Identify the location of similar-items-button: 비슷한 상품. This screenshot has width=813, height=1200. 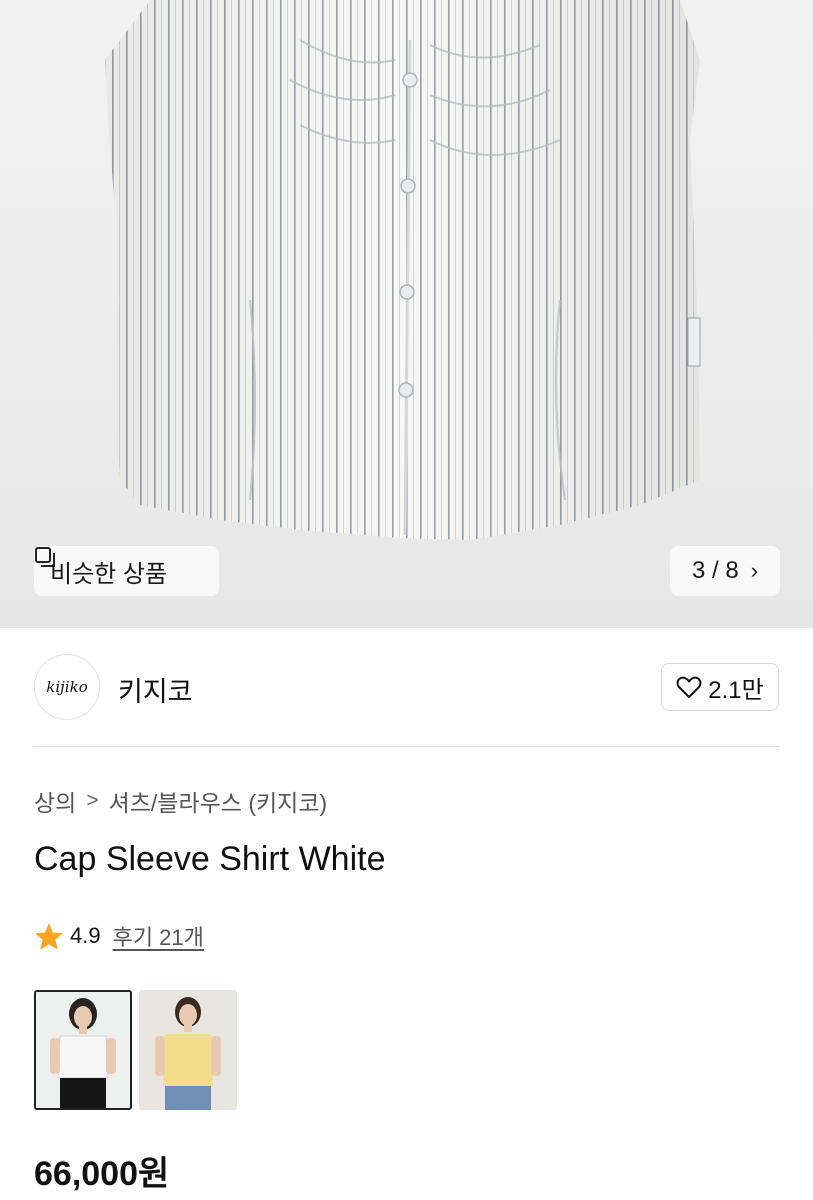
(126, 571).